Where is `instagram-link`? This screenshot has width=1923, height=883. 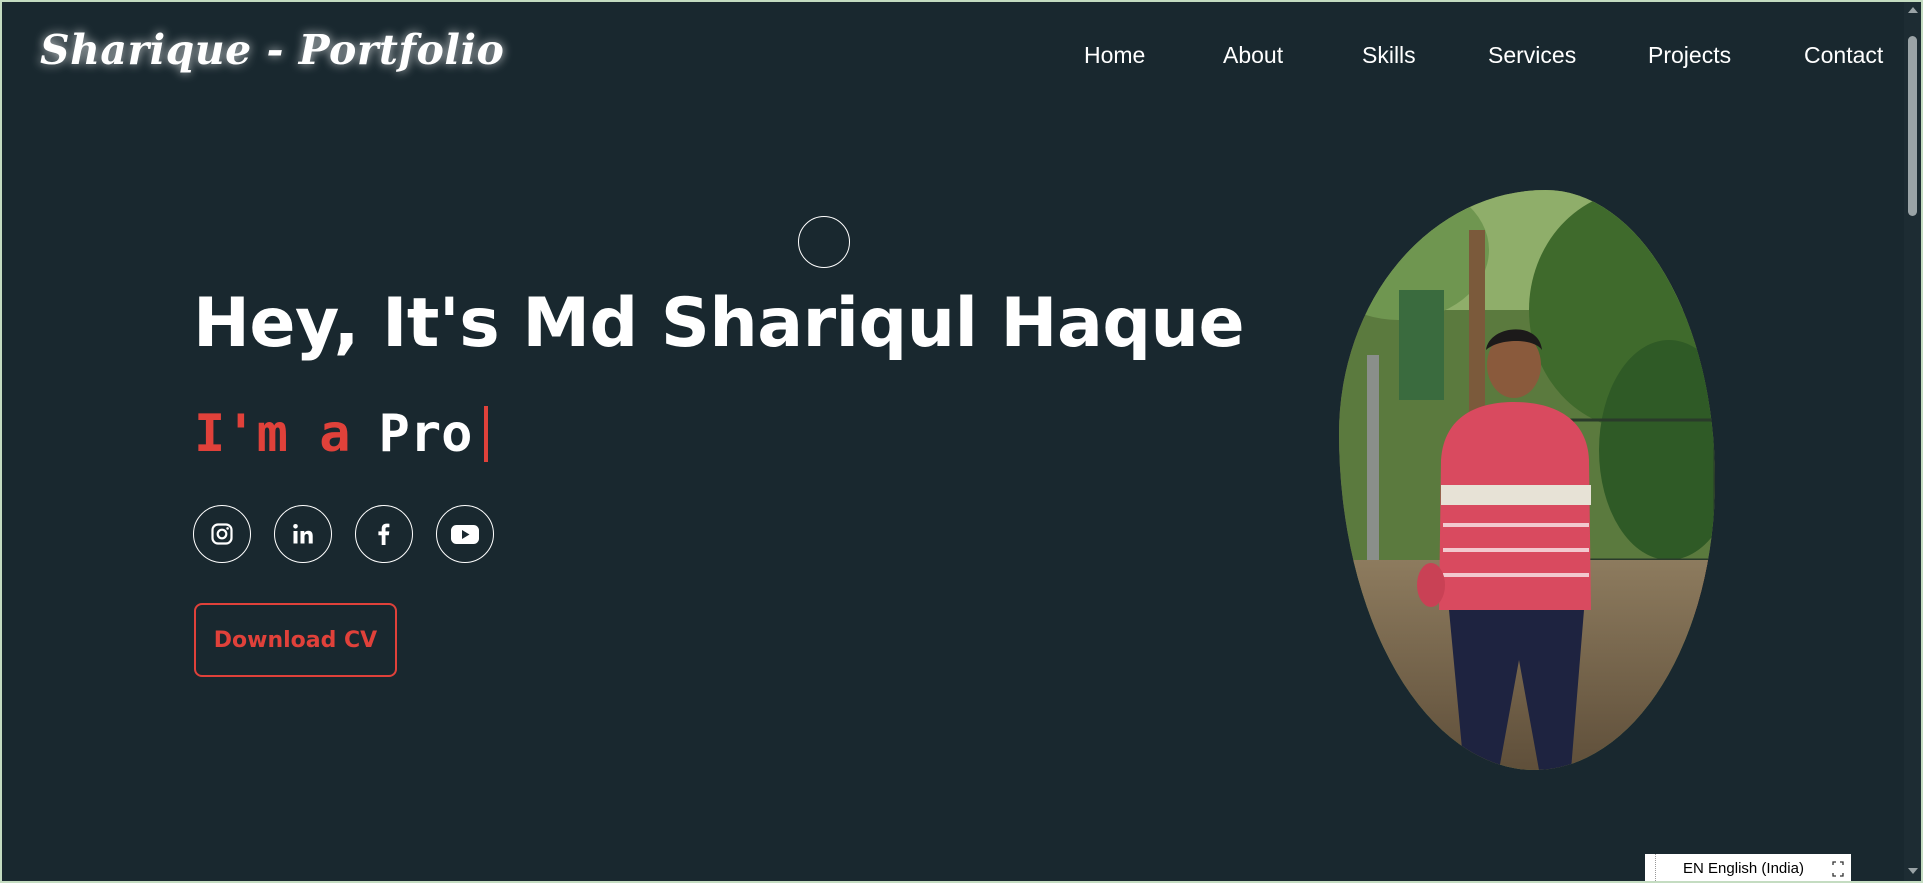 instagram-link is located at coordinates (222, 534).